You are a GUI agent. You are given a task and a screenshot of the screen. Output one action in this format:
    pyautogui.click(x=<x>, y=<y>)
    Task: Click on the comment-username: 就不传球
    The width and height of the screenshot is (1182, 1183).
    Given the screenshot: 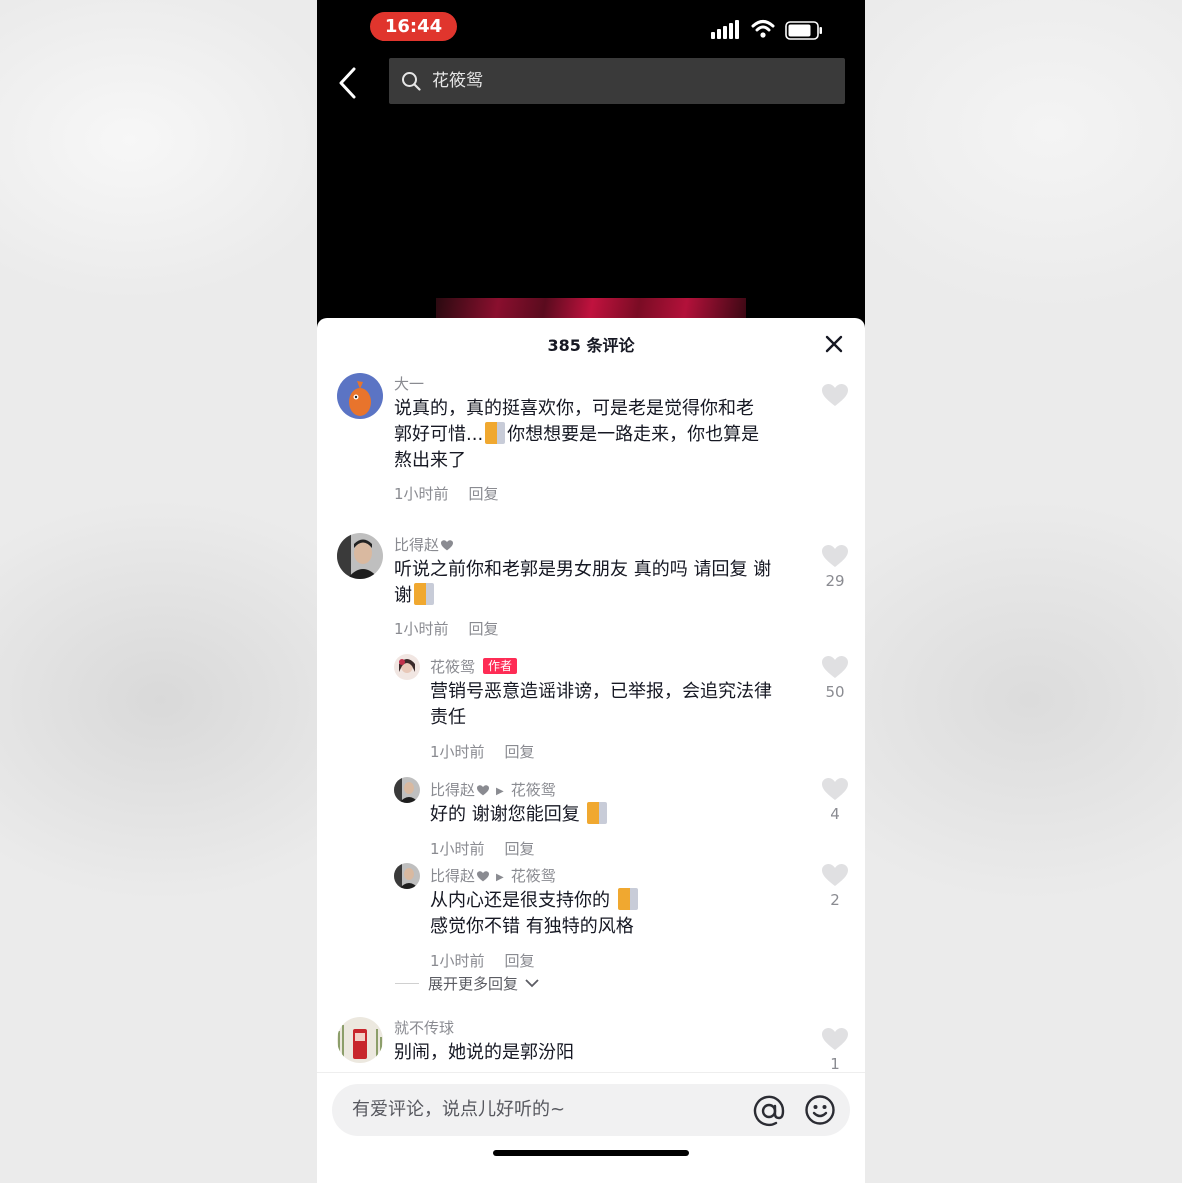 What is the action you would take?
    pyautogui.click(x=424, y=1027)
    